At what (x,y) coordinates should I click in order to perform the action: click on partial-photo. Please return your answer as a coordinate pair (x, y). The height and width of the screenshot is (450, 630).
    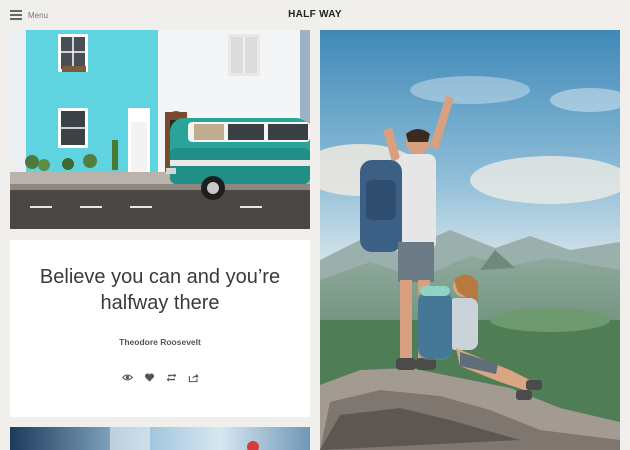
    Looking at the image, I should click on (160, 438).